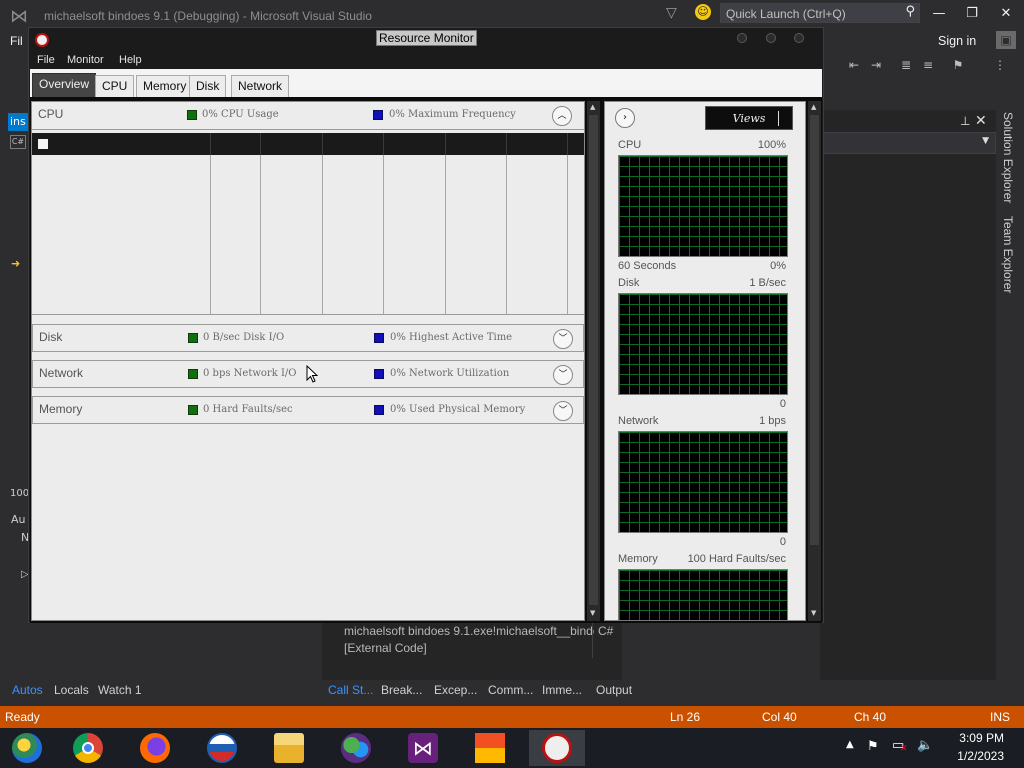 The image size is (1024, 768). What do you see at coordinates (978, 738) in the screenshot?
I see `clock-time: 3:09 PM` at bounding box center [978, 738].